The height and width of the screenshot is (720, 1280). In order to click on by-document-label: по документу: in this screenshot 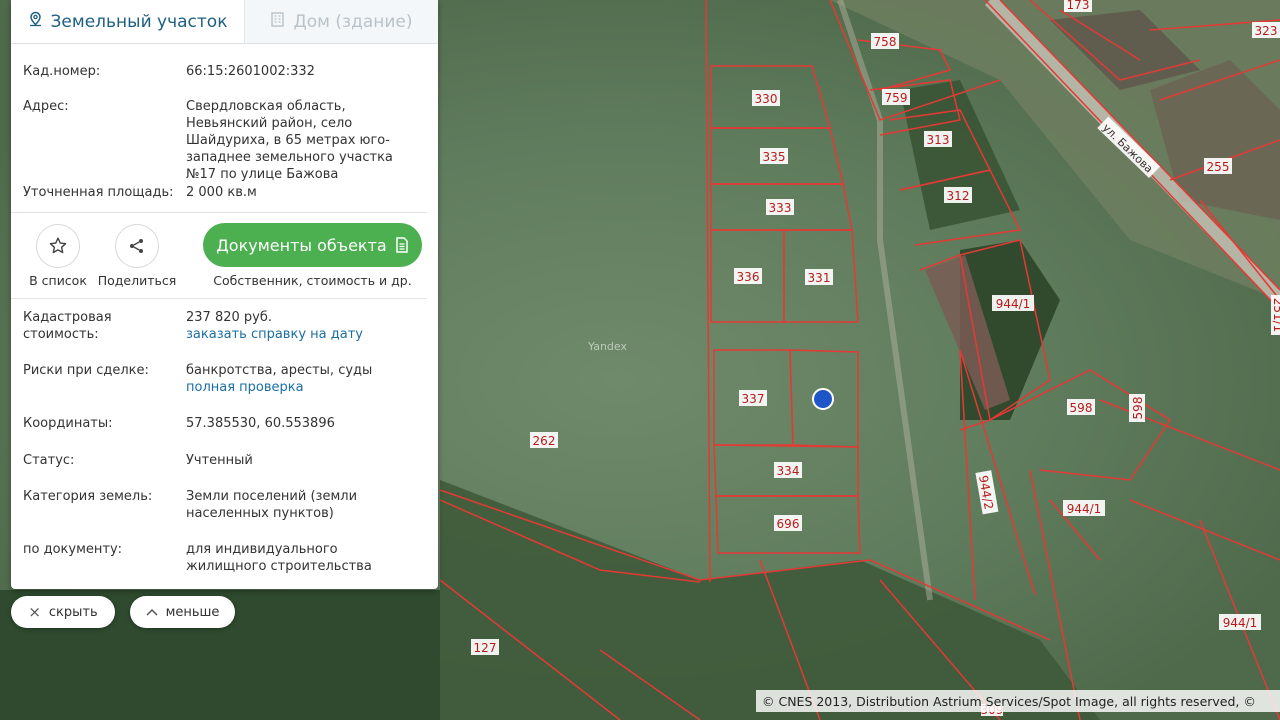, I will do `click(73, 549)`.